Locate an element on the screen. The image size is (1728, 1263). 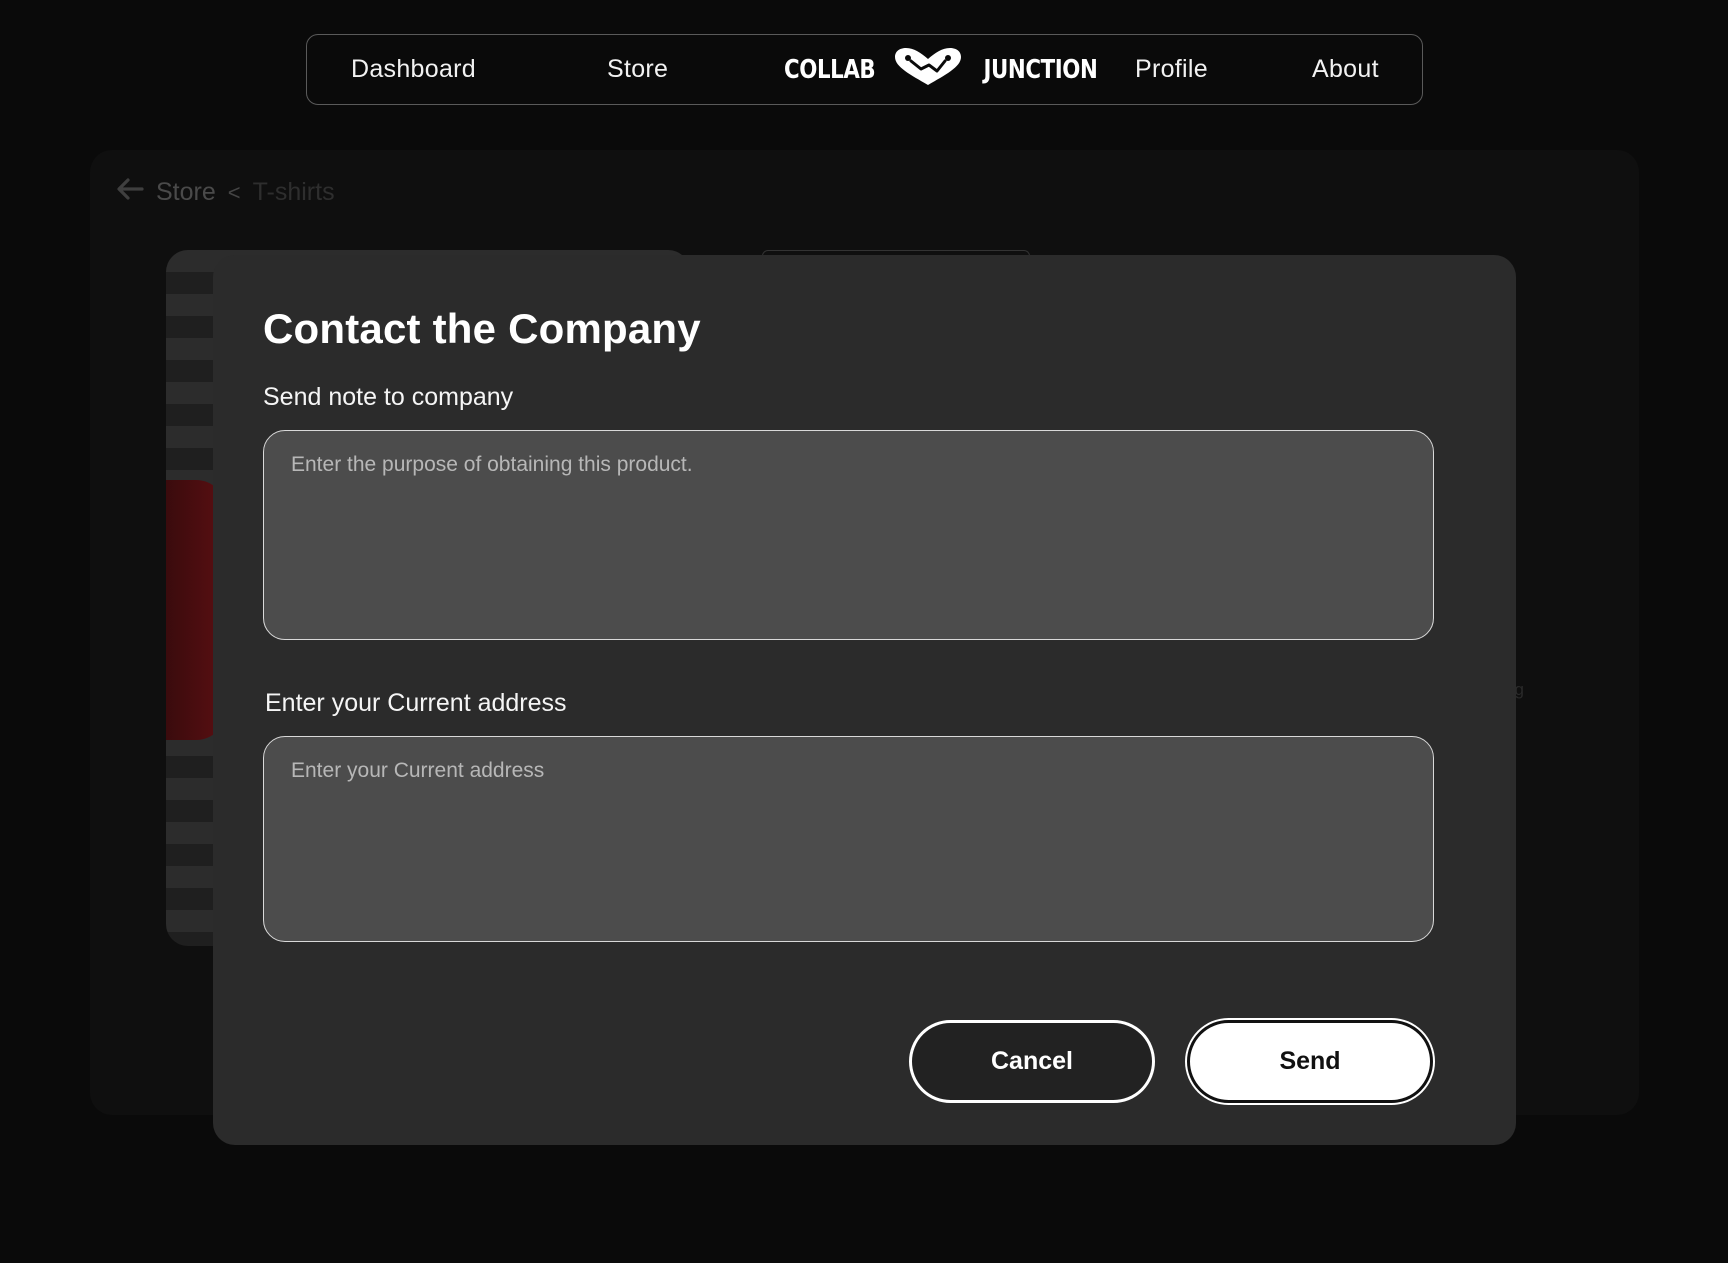
nav-dashboard: Dashboard is located at coordinates (413, 69).